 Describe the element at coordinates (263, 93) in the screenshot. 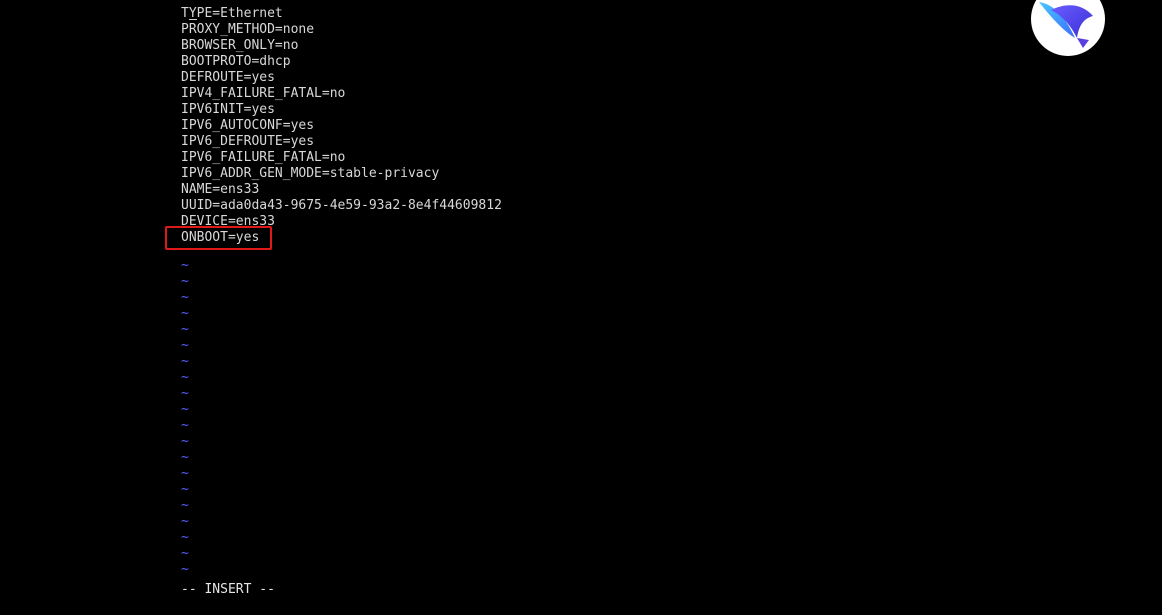

I see `config-line-ipv4-failure-fatal: IPV4_FAILURE_FATAL=no` at that location.